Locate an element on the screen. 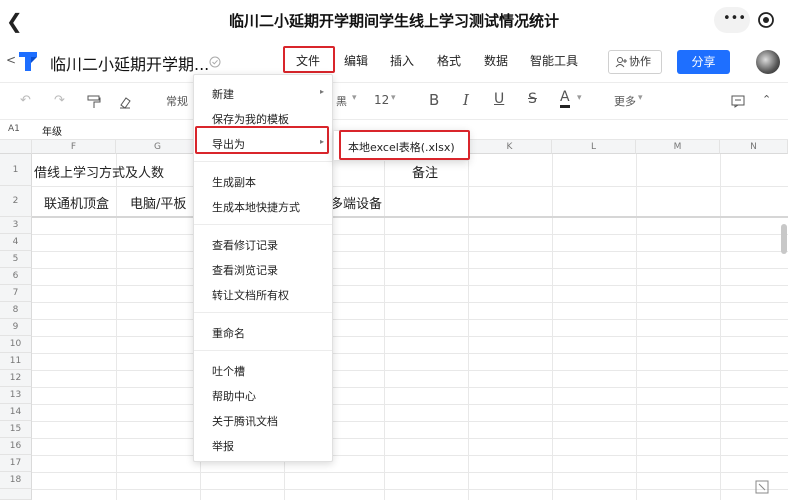 The width and height of the screenshot is (788, 500). highlight-export-xlsx is located at coordinates (404, 145).